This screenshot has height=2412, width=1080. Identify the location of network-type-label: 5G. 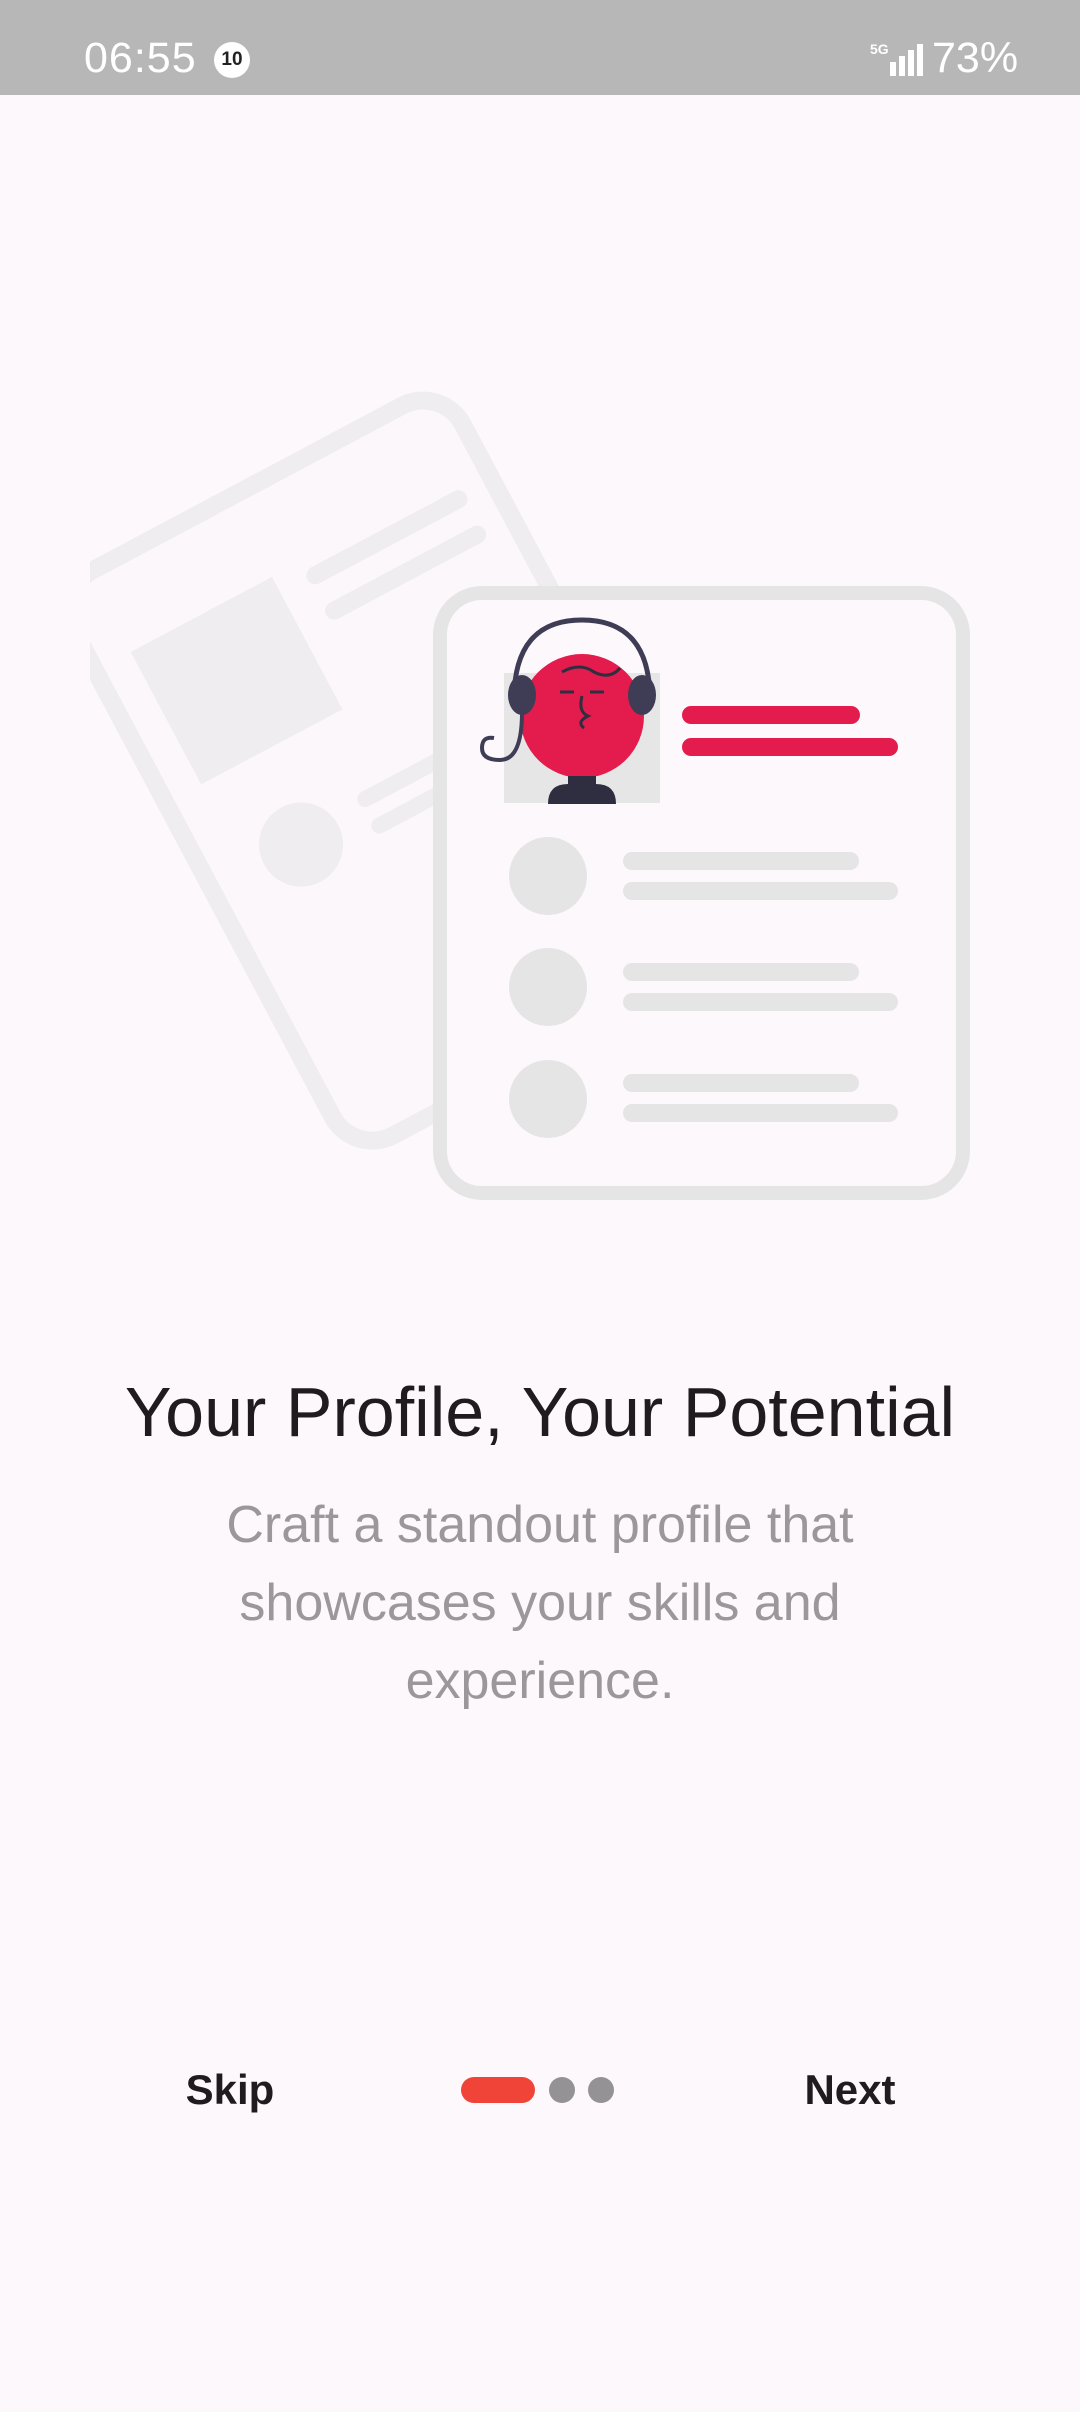
(879, 49).